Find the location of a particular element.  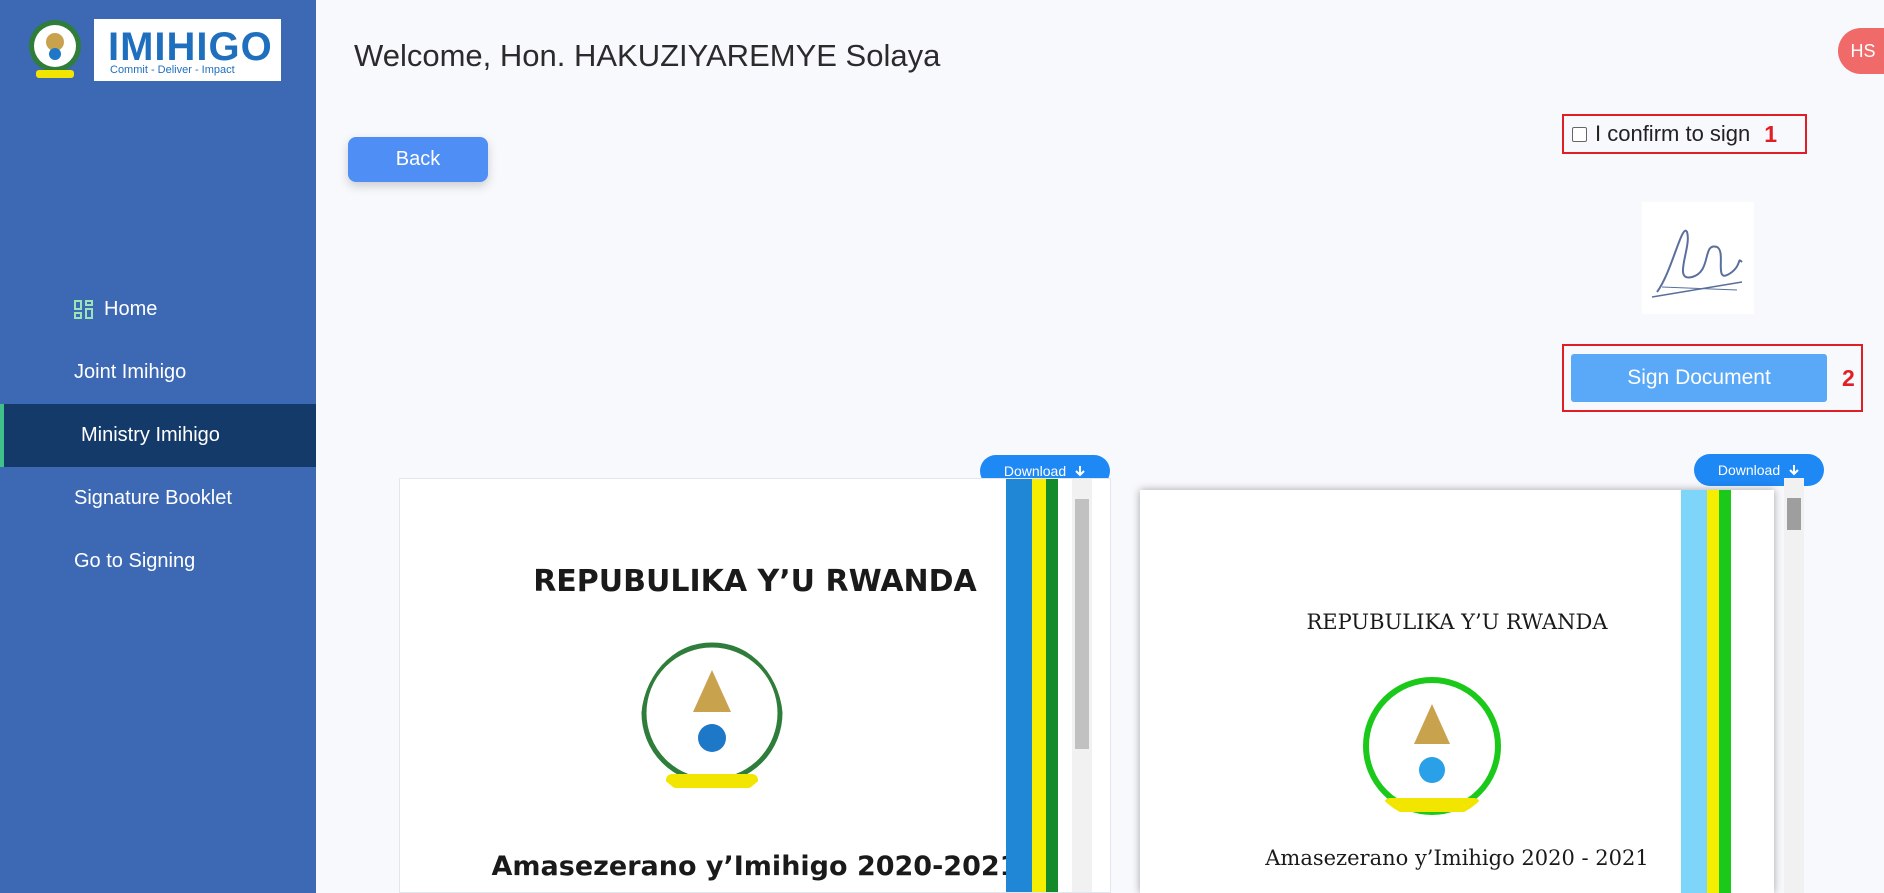

signature-image is located at coordinates (1698, 258).